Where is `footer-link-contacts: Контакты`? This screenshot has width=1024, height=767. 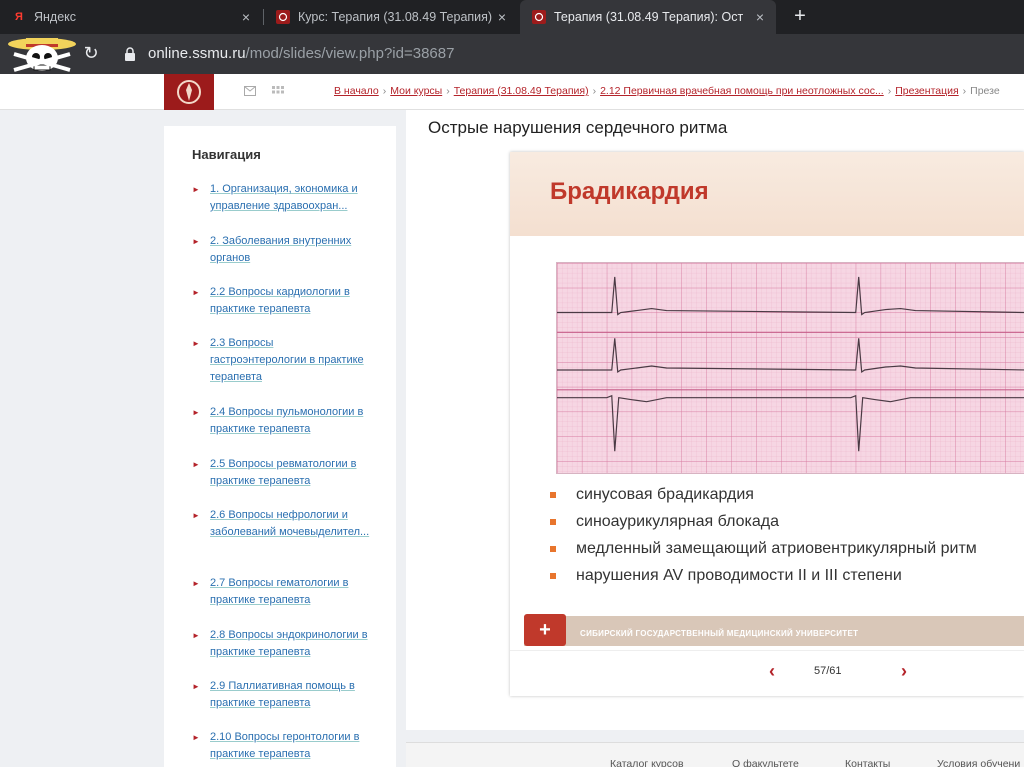
footer-link-contacts: Контакты is located at coordinates (867, 762).